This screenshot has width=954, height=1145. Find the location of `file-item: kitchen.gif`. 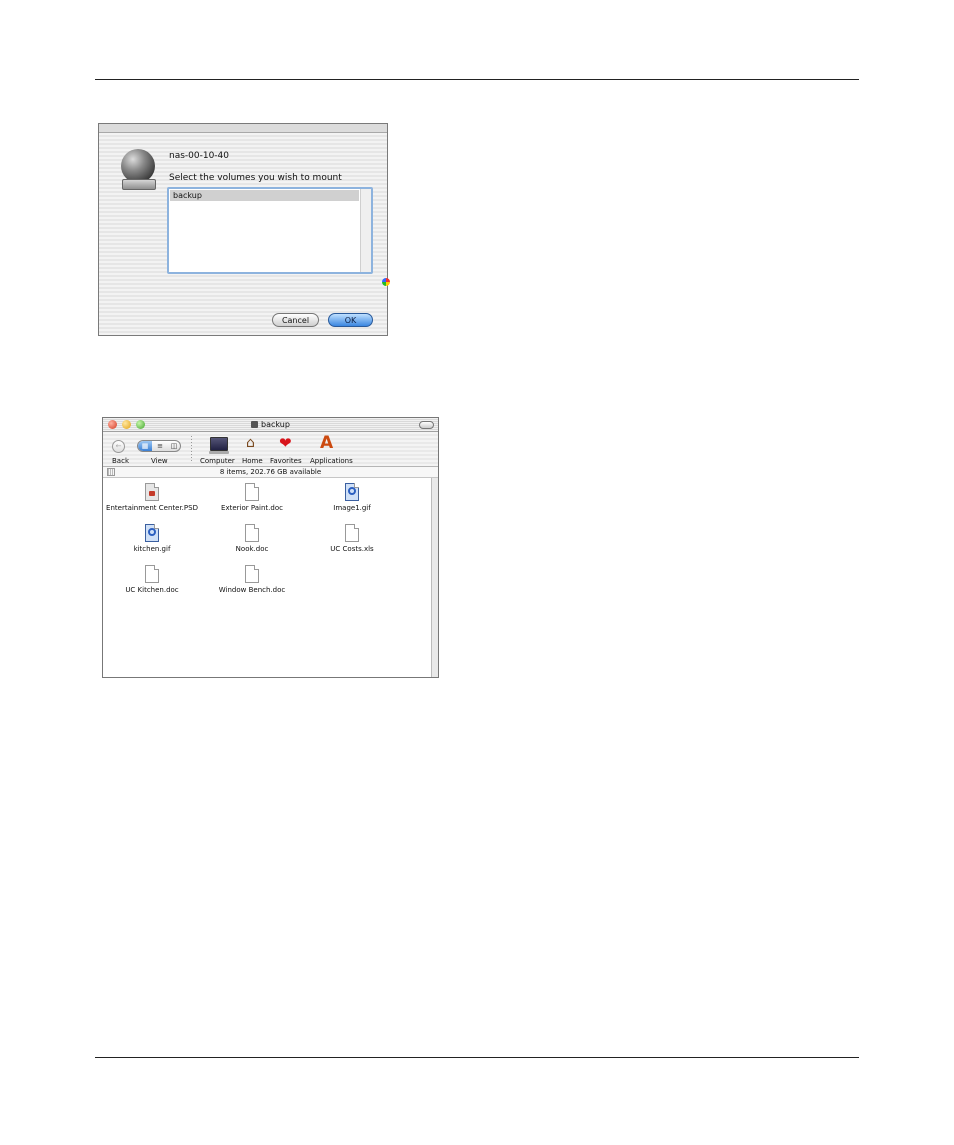

file-item: kitchen.gif is located at coordinates (152, 539).